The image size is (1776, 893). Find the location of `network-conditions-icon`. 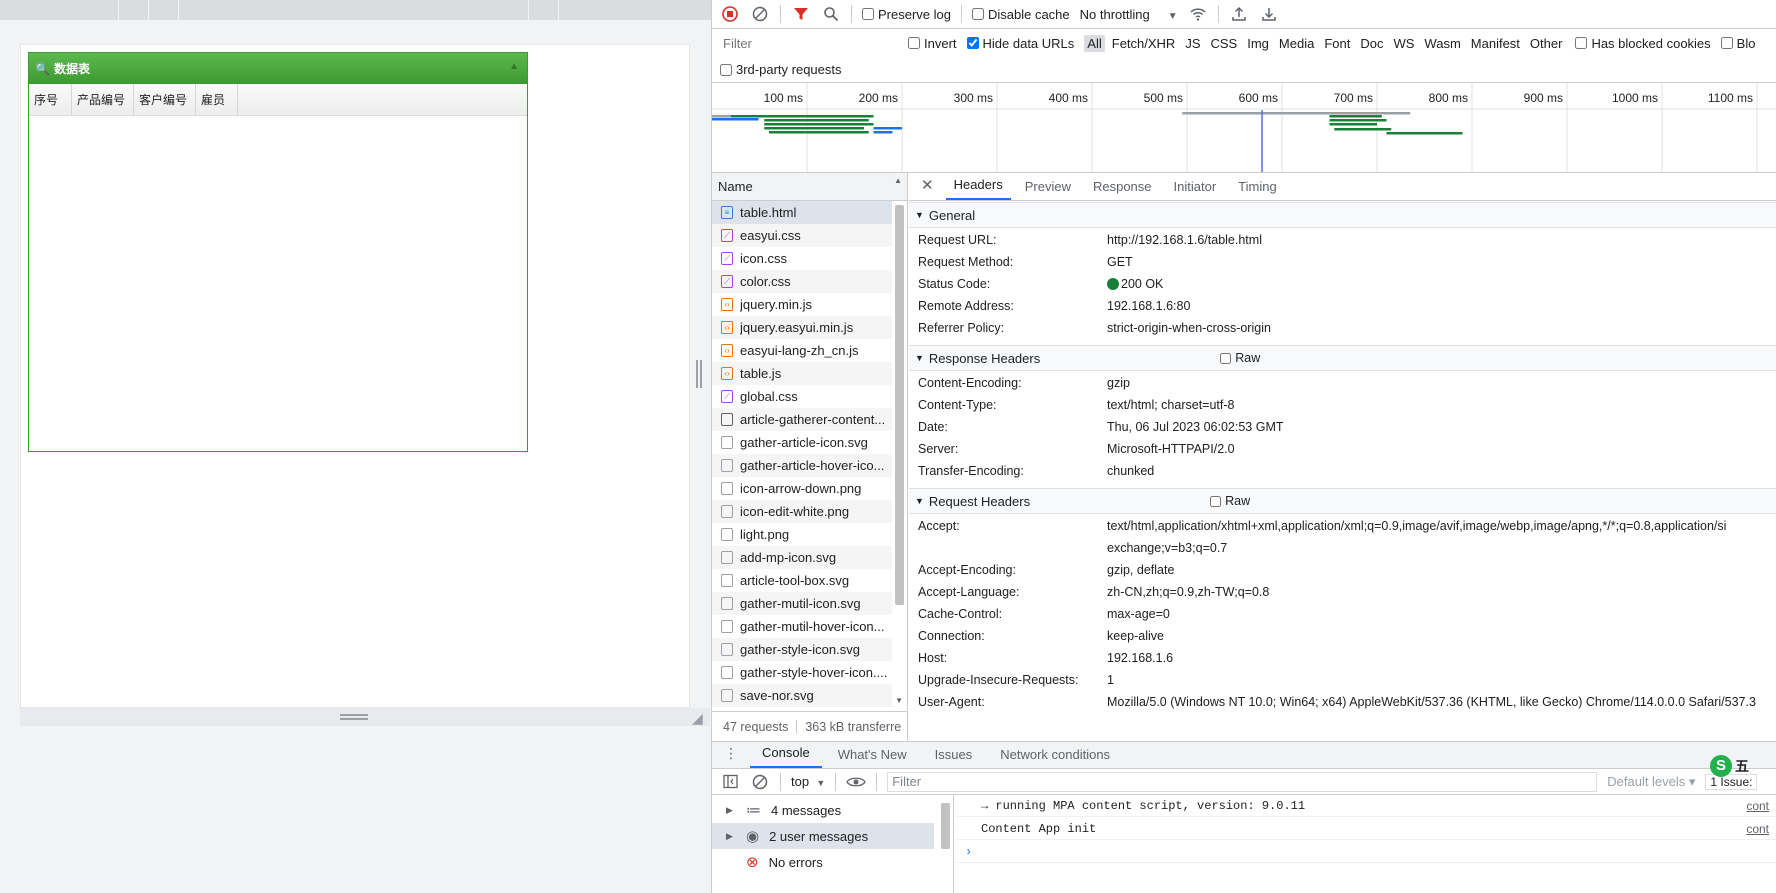

network-conditions-icon is located at coordinates (1198, 14).